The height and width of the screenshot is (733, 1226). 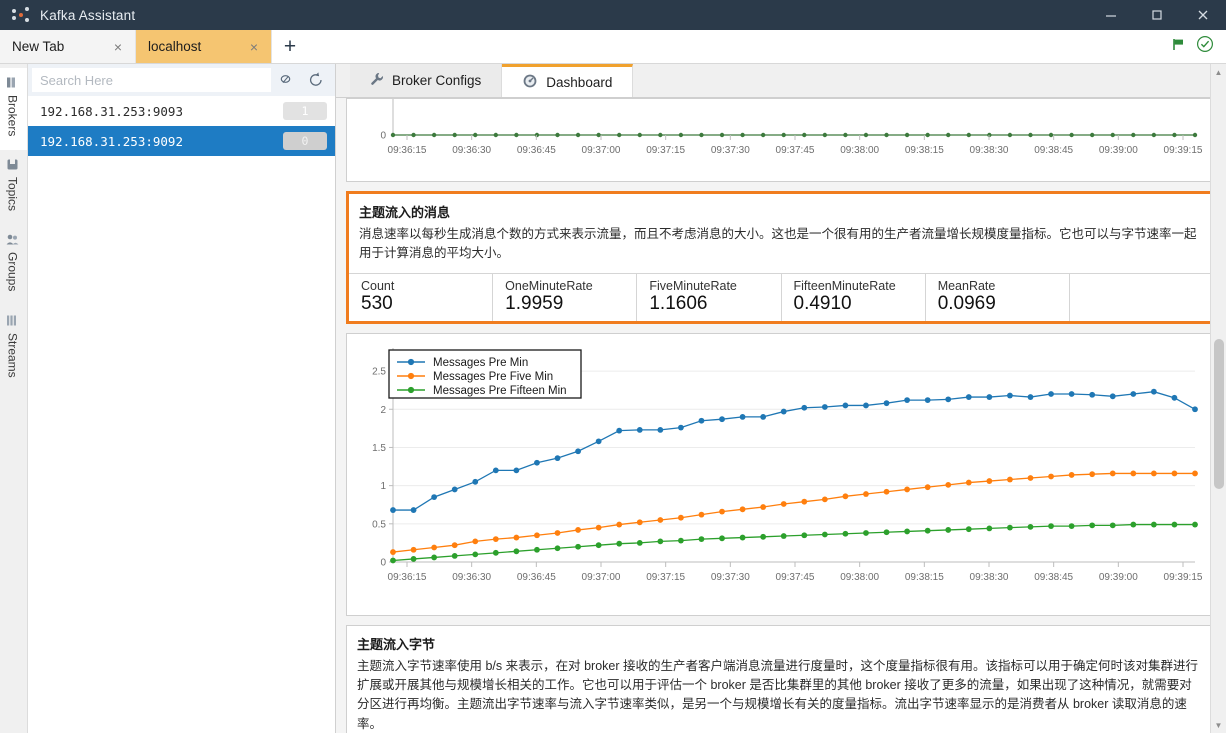 What do you see at coordinates (22, 15) in the screenshot?
I see `kafka-logo-icon` at bounding box center [22, 15].